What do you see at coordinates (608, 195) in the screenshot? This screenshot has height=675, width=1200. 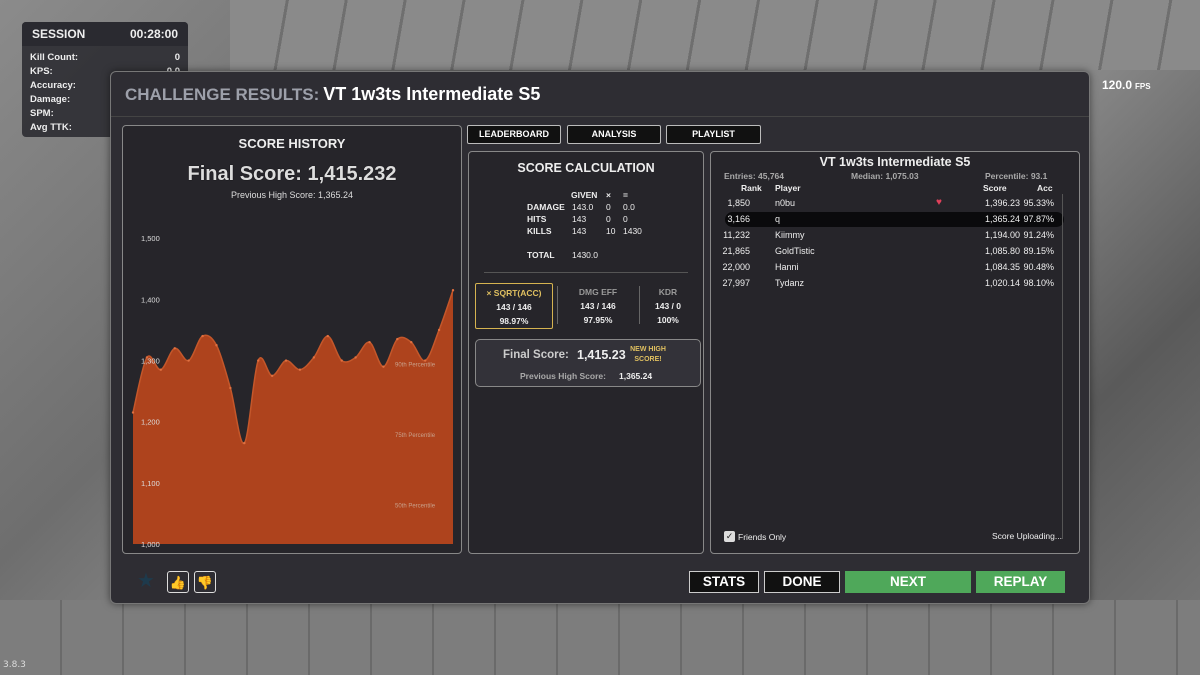 I see `calc-head-times: ×` at bounding box center [608, 195].